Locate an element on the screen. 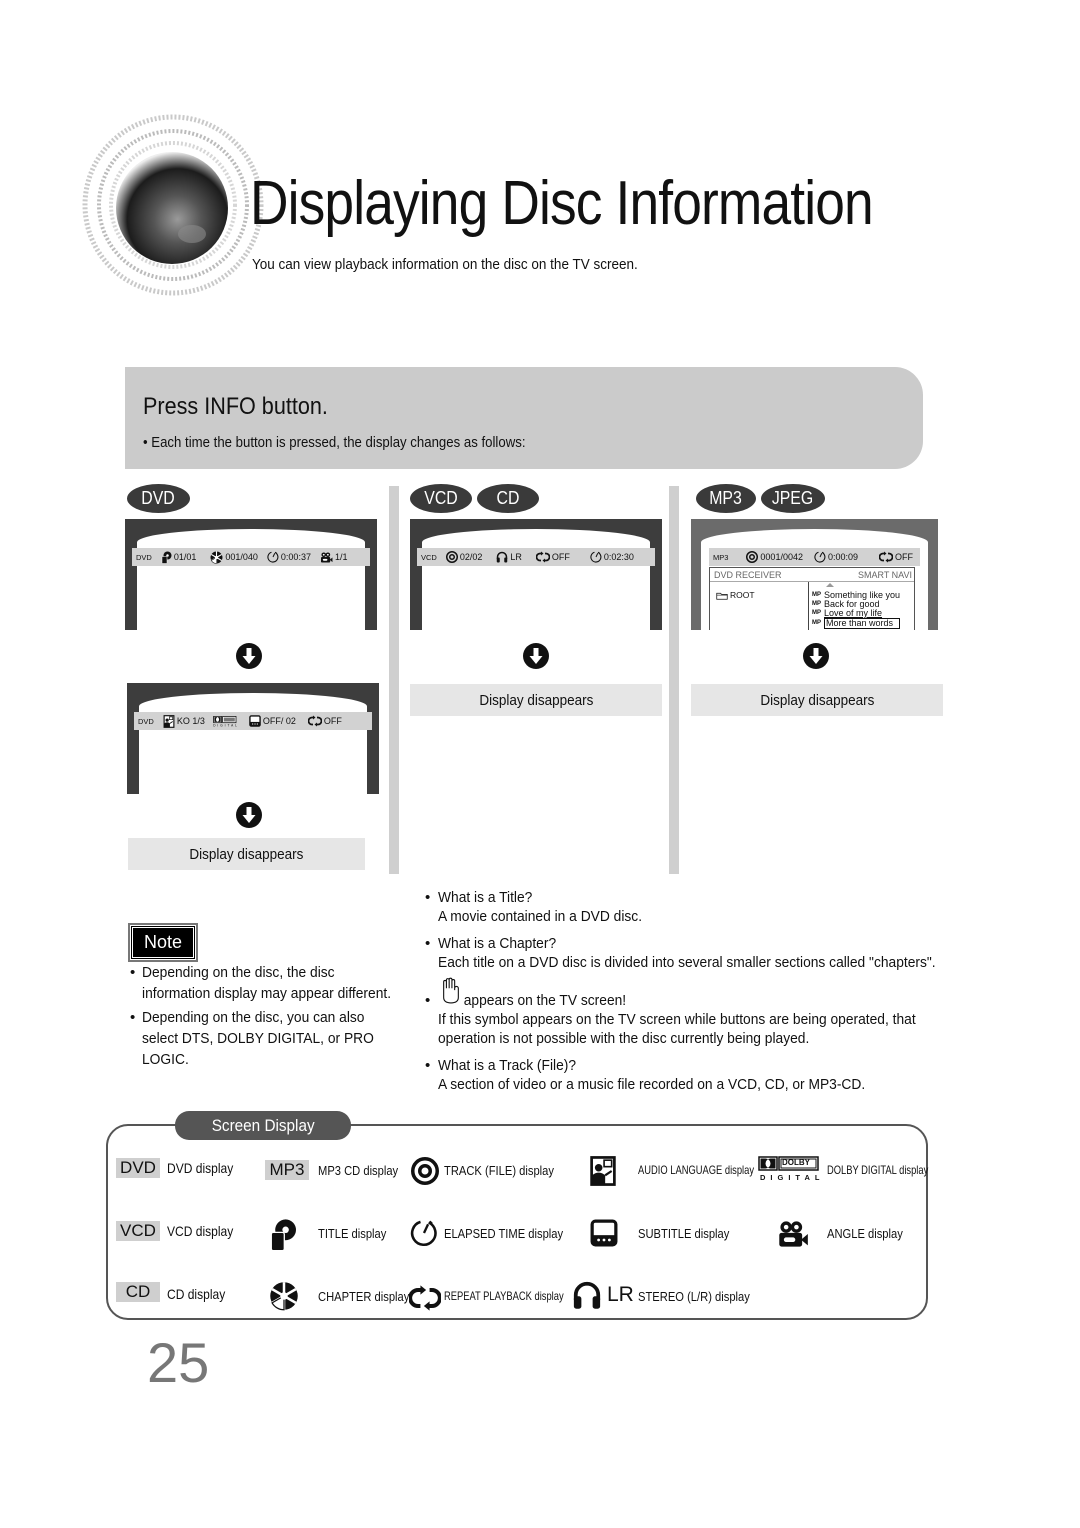  scroll-up-icon is located at coordinates (830, 585).